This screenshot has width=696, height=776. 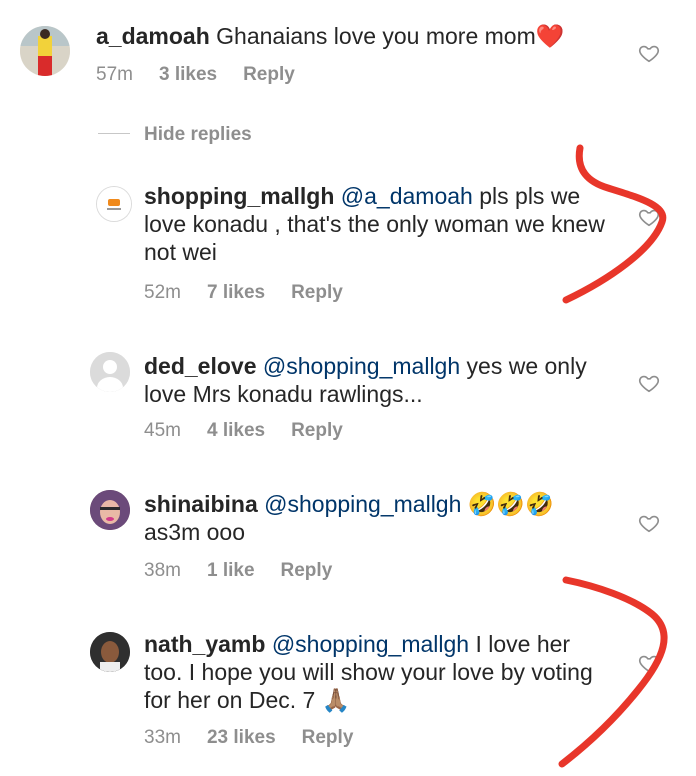 What do you see at coordinates (198, 134) in the screenshot?
I see `hide-replies-label: Hide replies` at bounding box center [198, 134].